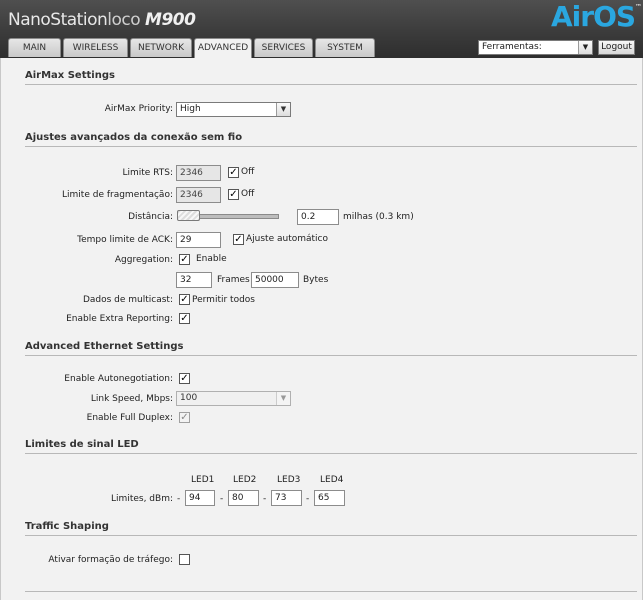  What do you see at coordinates (223, 300) in the screenshot?
I see `multicast-option-label: Permitir todos` at bounding box center [223, 300].